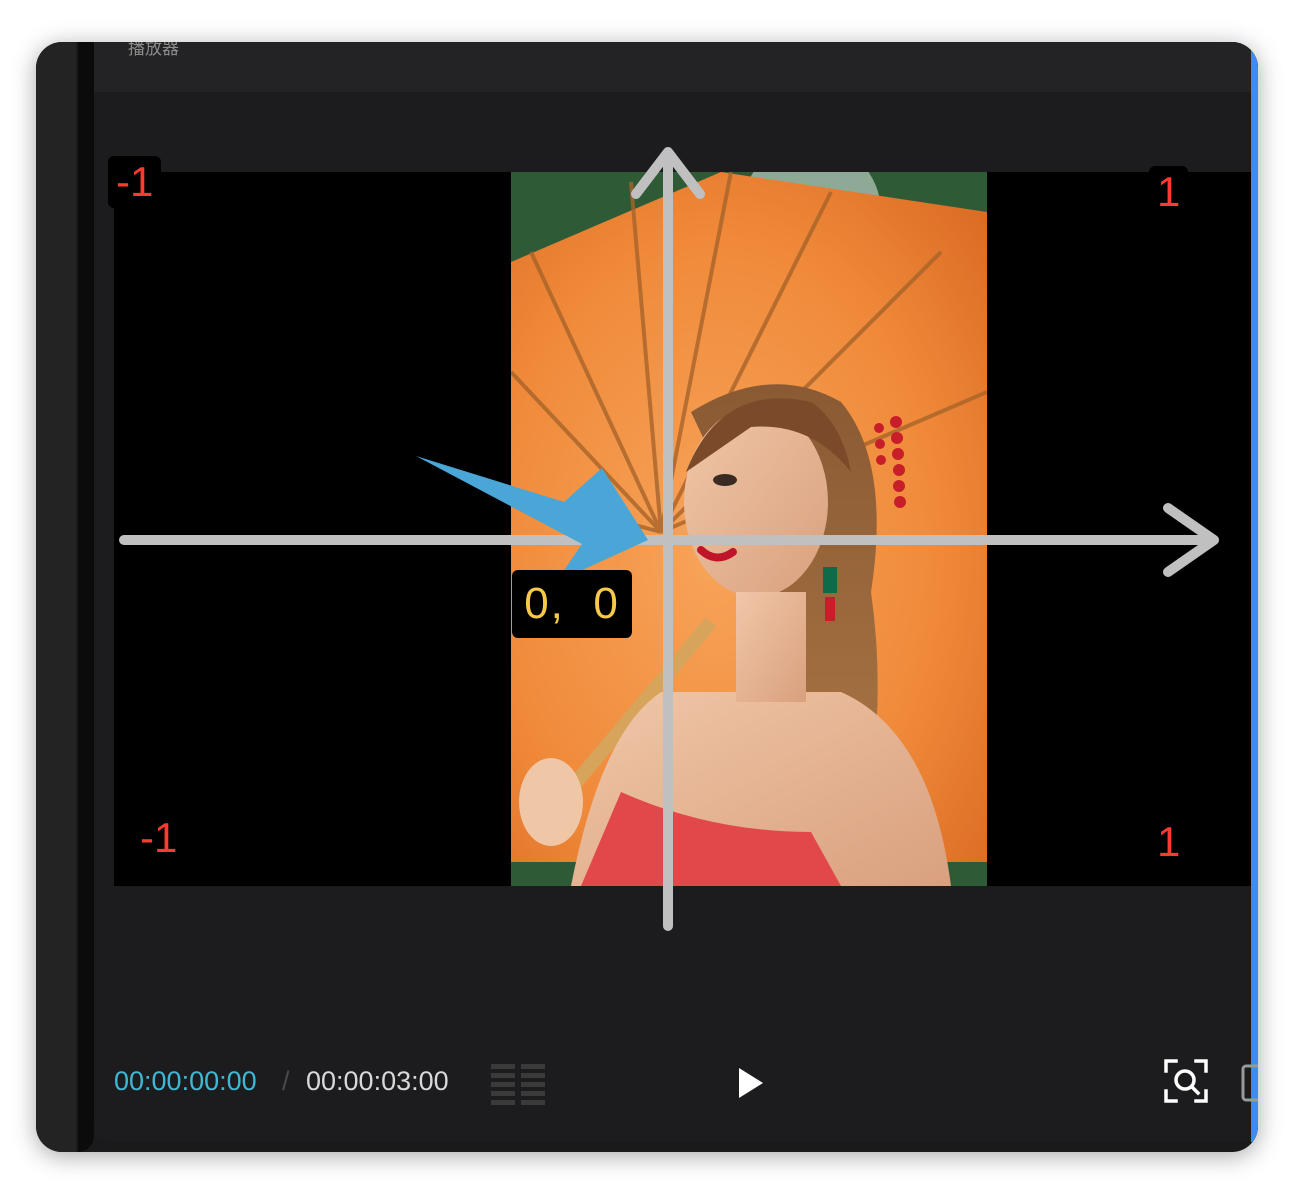  What do you see at coordinates (647, 1087) in the screenshot?
I see `playback-bar: 00:00:00:00 / 00:00:03:00` at bounding box center [647, 1087].